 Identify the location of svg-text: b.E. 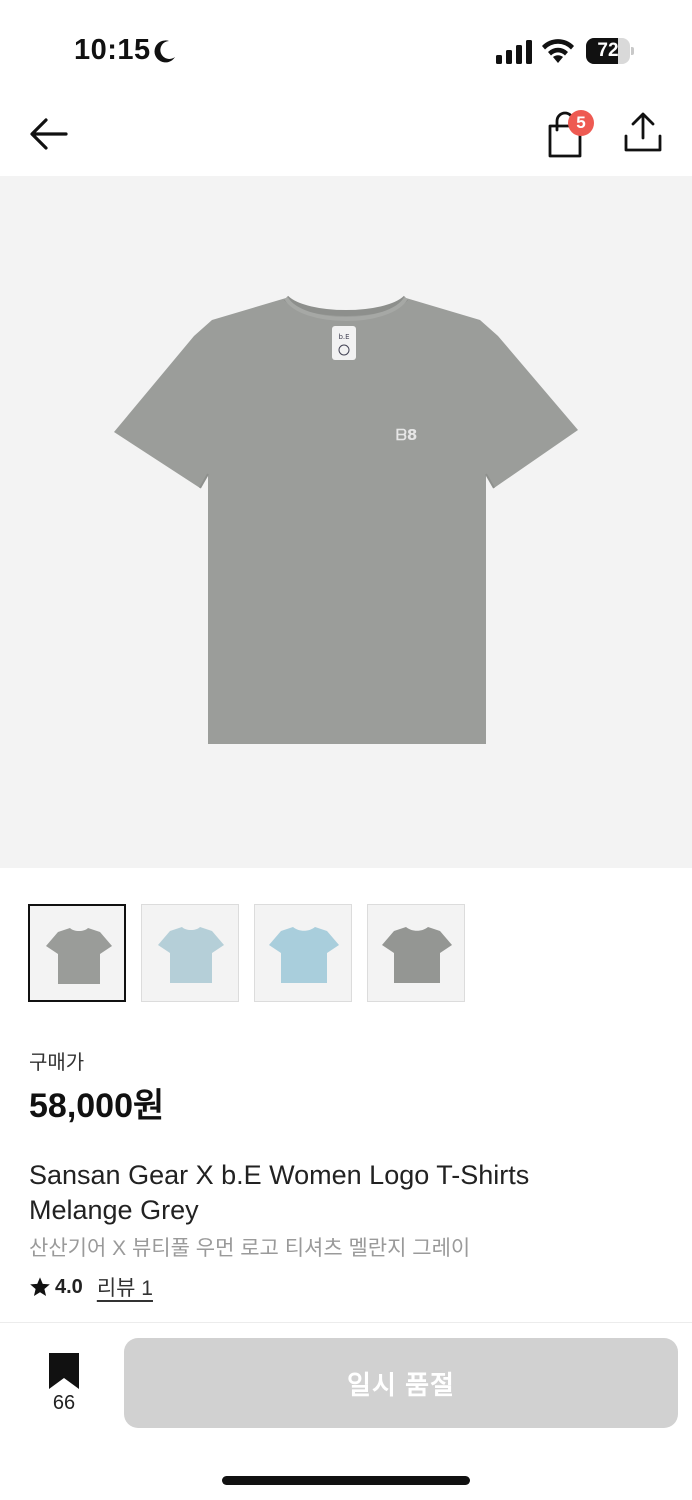
(343, 337).